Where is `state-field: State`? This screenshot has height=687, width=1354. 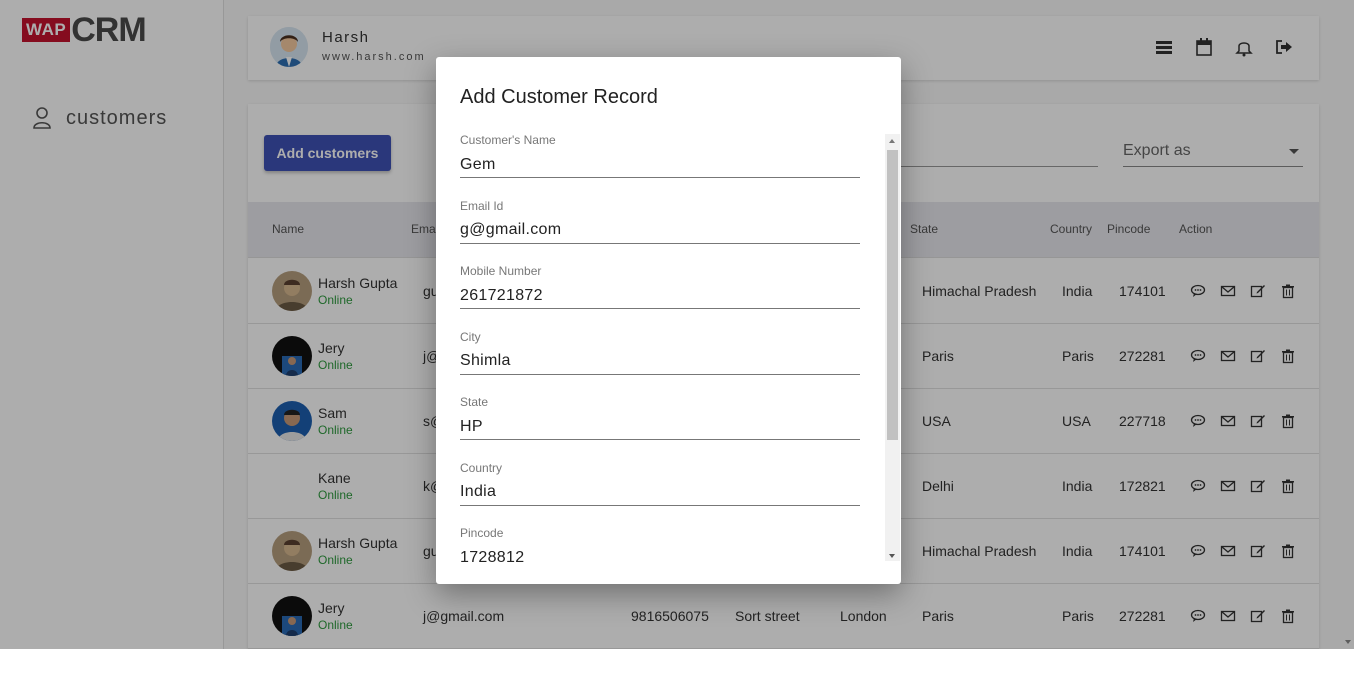 state-field: State is located at coordinates (660, 428).